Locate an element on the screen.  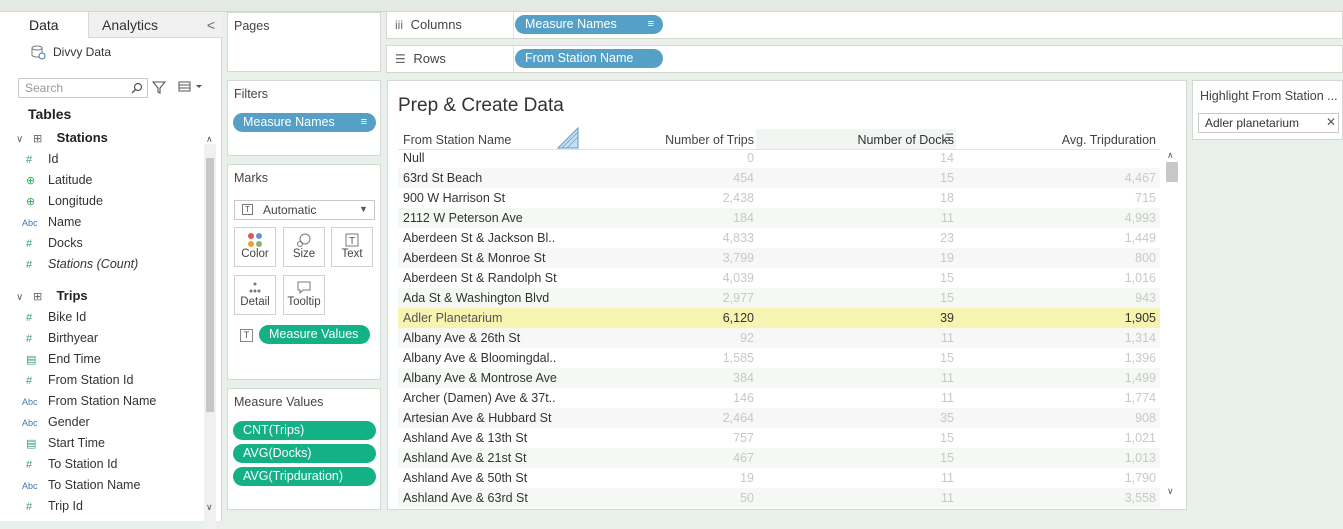
field-item: ⊕ Latitude is located at coordinates (57, 180).